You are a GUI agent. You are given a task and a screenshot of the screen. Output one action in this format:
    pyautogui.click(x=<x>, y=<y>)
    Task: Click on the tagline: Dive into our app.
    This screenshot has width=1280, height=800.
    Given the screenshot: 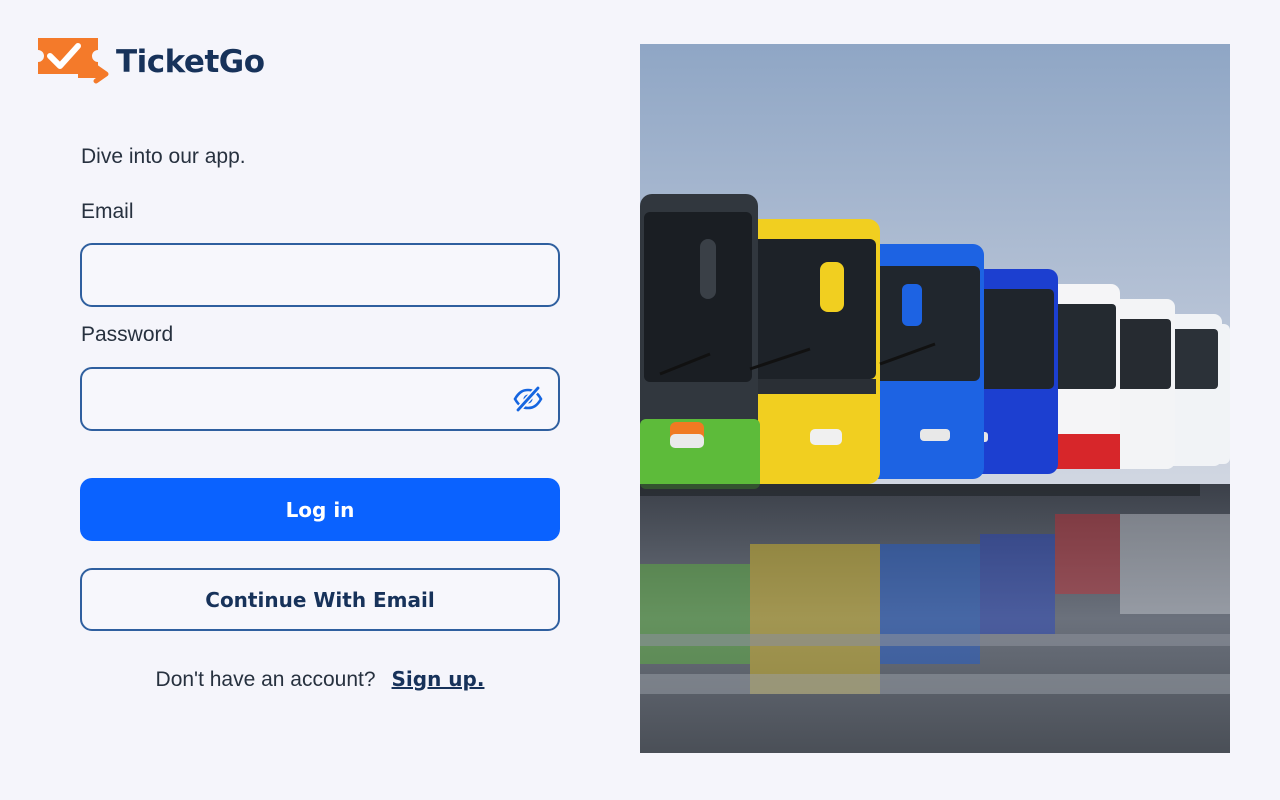 What is the action you would take?
    pyautogui.click(x=163, y=156)
    